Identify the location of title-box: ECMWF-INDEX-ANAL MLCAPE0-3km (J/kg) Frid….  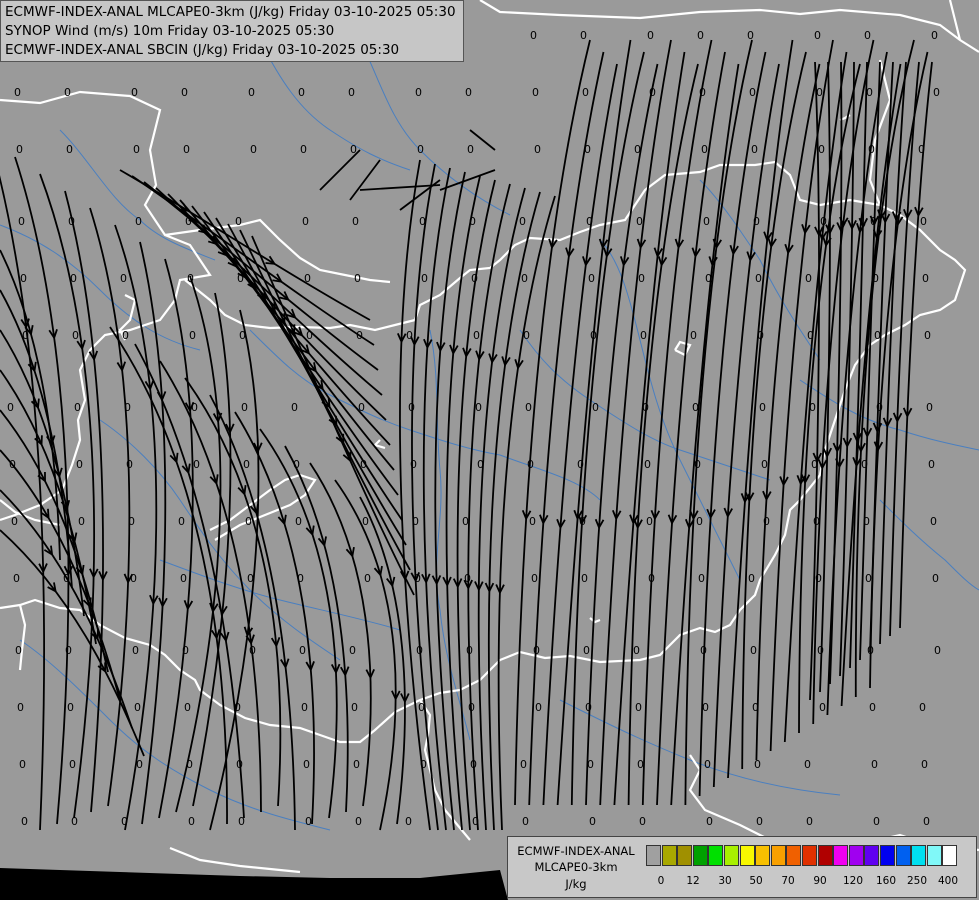
(232, 31).